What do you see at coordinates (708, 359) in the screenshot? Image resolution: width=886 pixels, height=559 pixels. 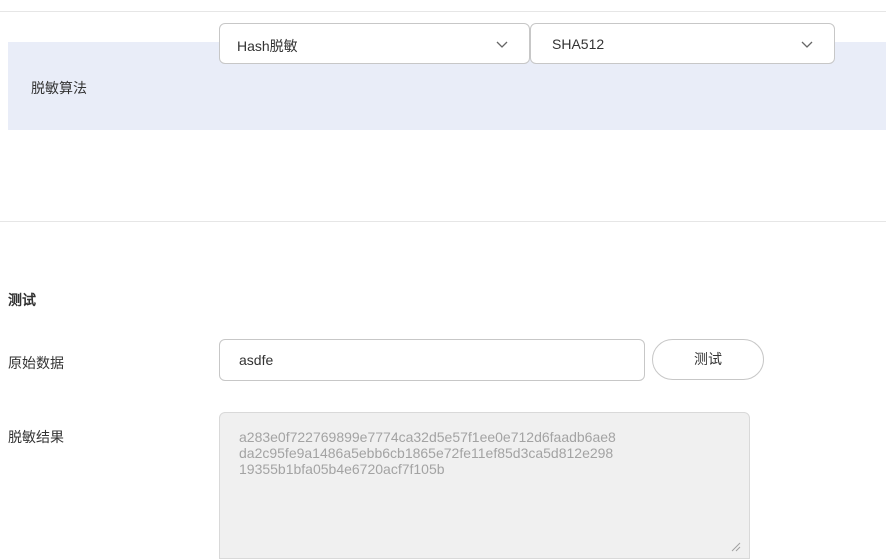 I see `test-button: 测试` at bounding box center [708, 359].